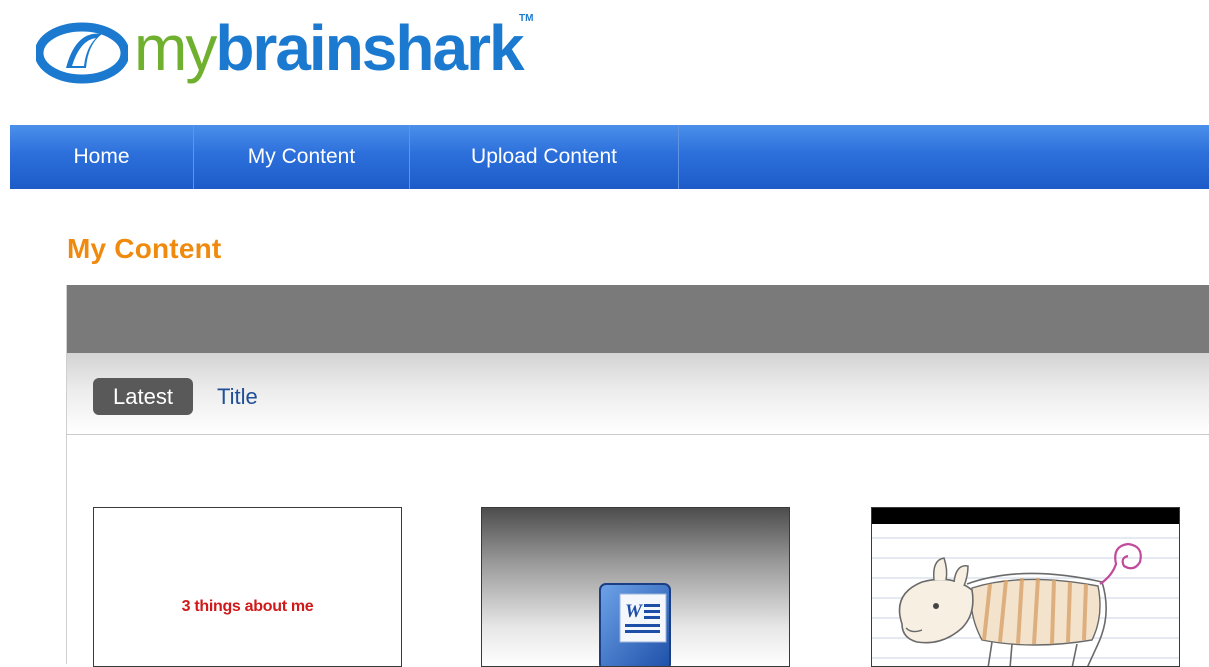  I want to click on panel-header, so click(638, 319).